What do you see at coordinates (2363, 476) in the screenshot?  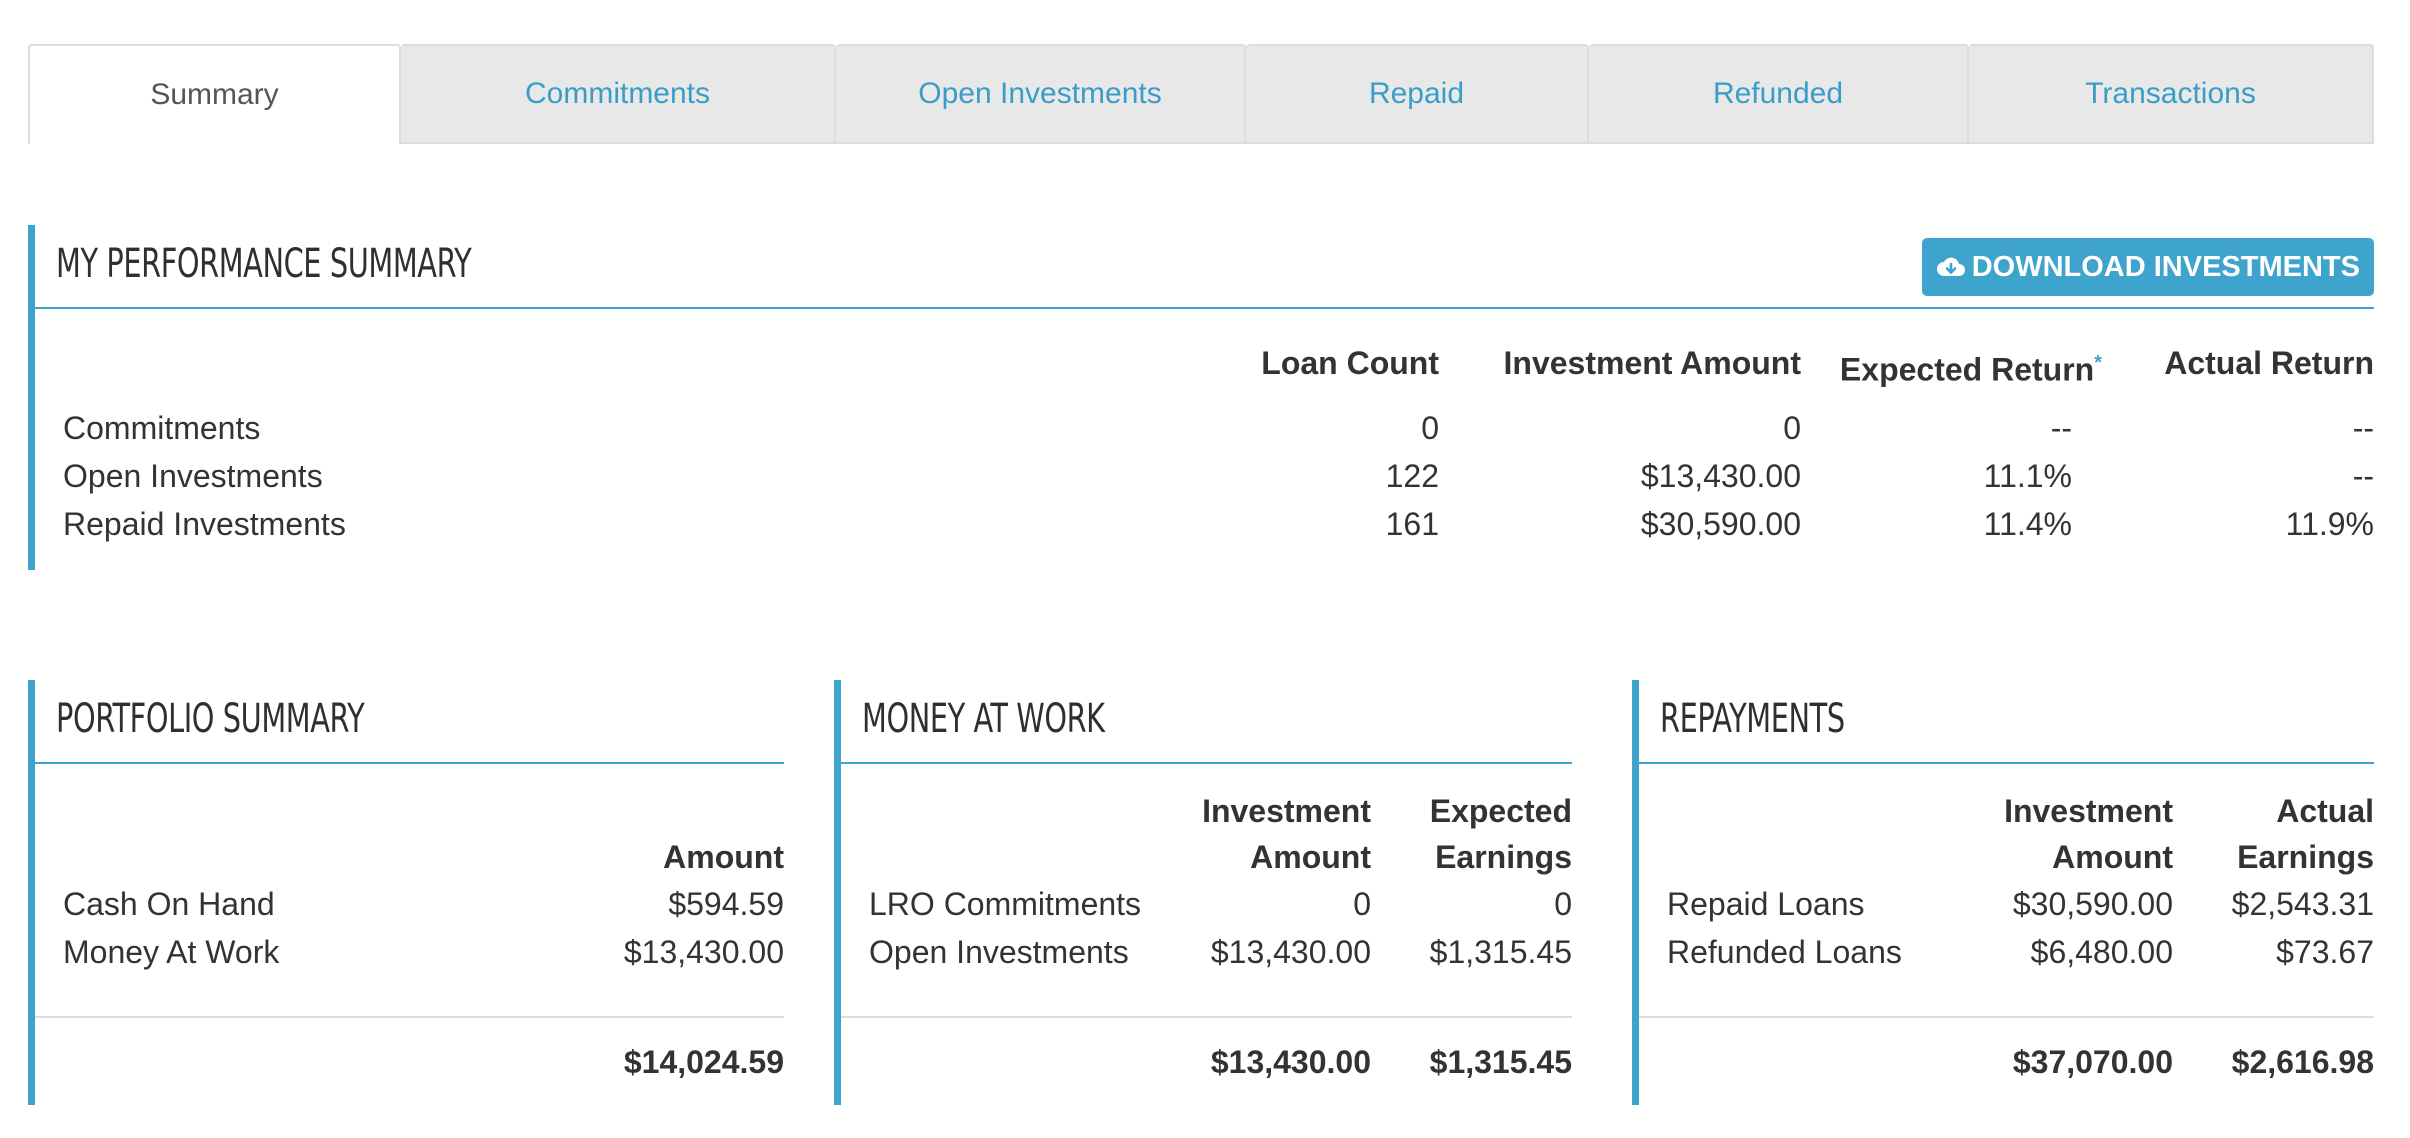 I see `open-investments-actual-return: --` at bounding box center [2363, 476].